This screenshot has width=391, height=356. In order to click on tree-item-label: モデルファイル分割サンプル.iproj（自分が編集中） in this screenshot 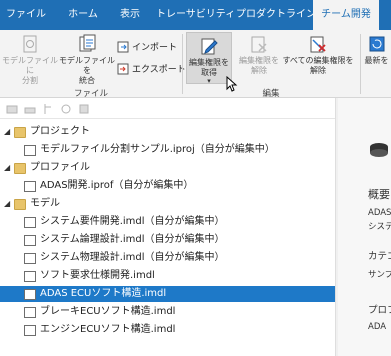, I will do `click(157, 149)`.